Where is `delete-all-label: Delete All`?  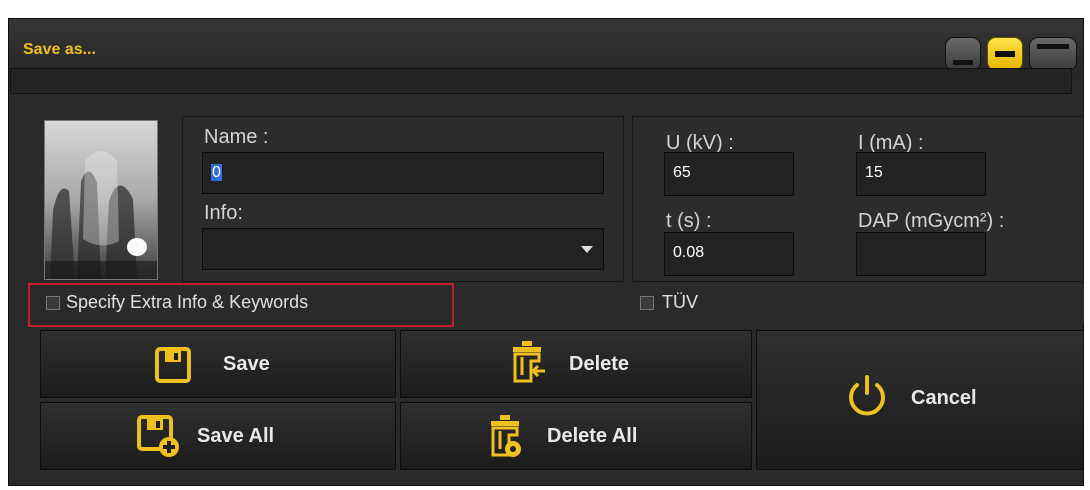 delete-all-label: Delete All is located at coordinates (592, 436).